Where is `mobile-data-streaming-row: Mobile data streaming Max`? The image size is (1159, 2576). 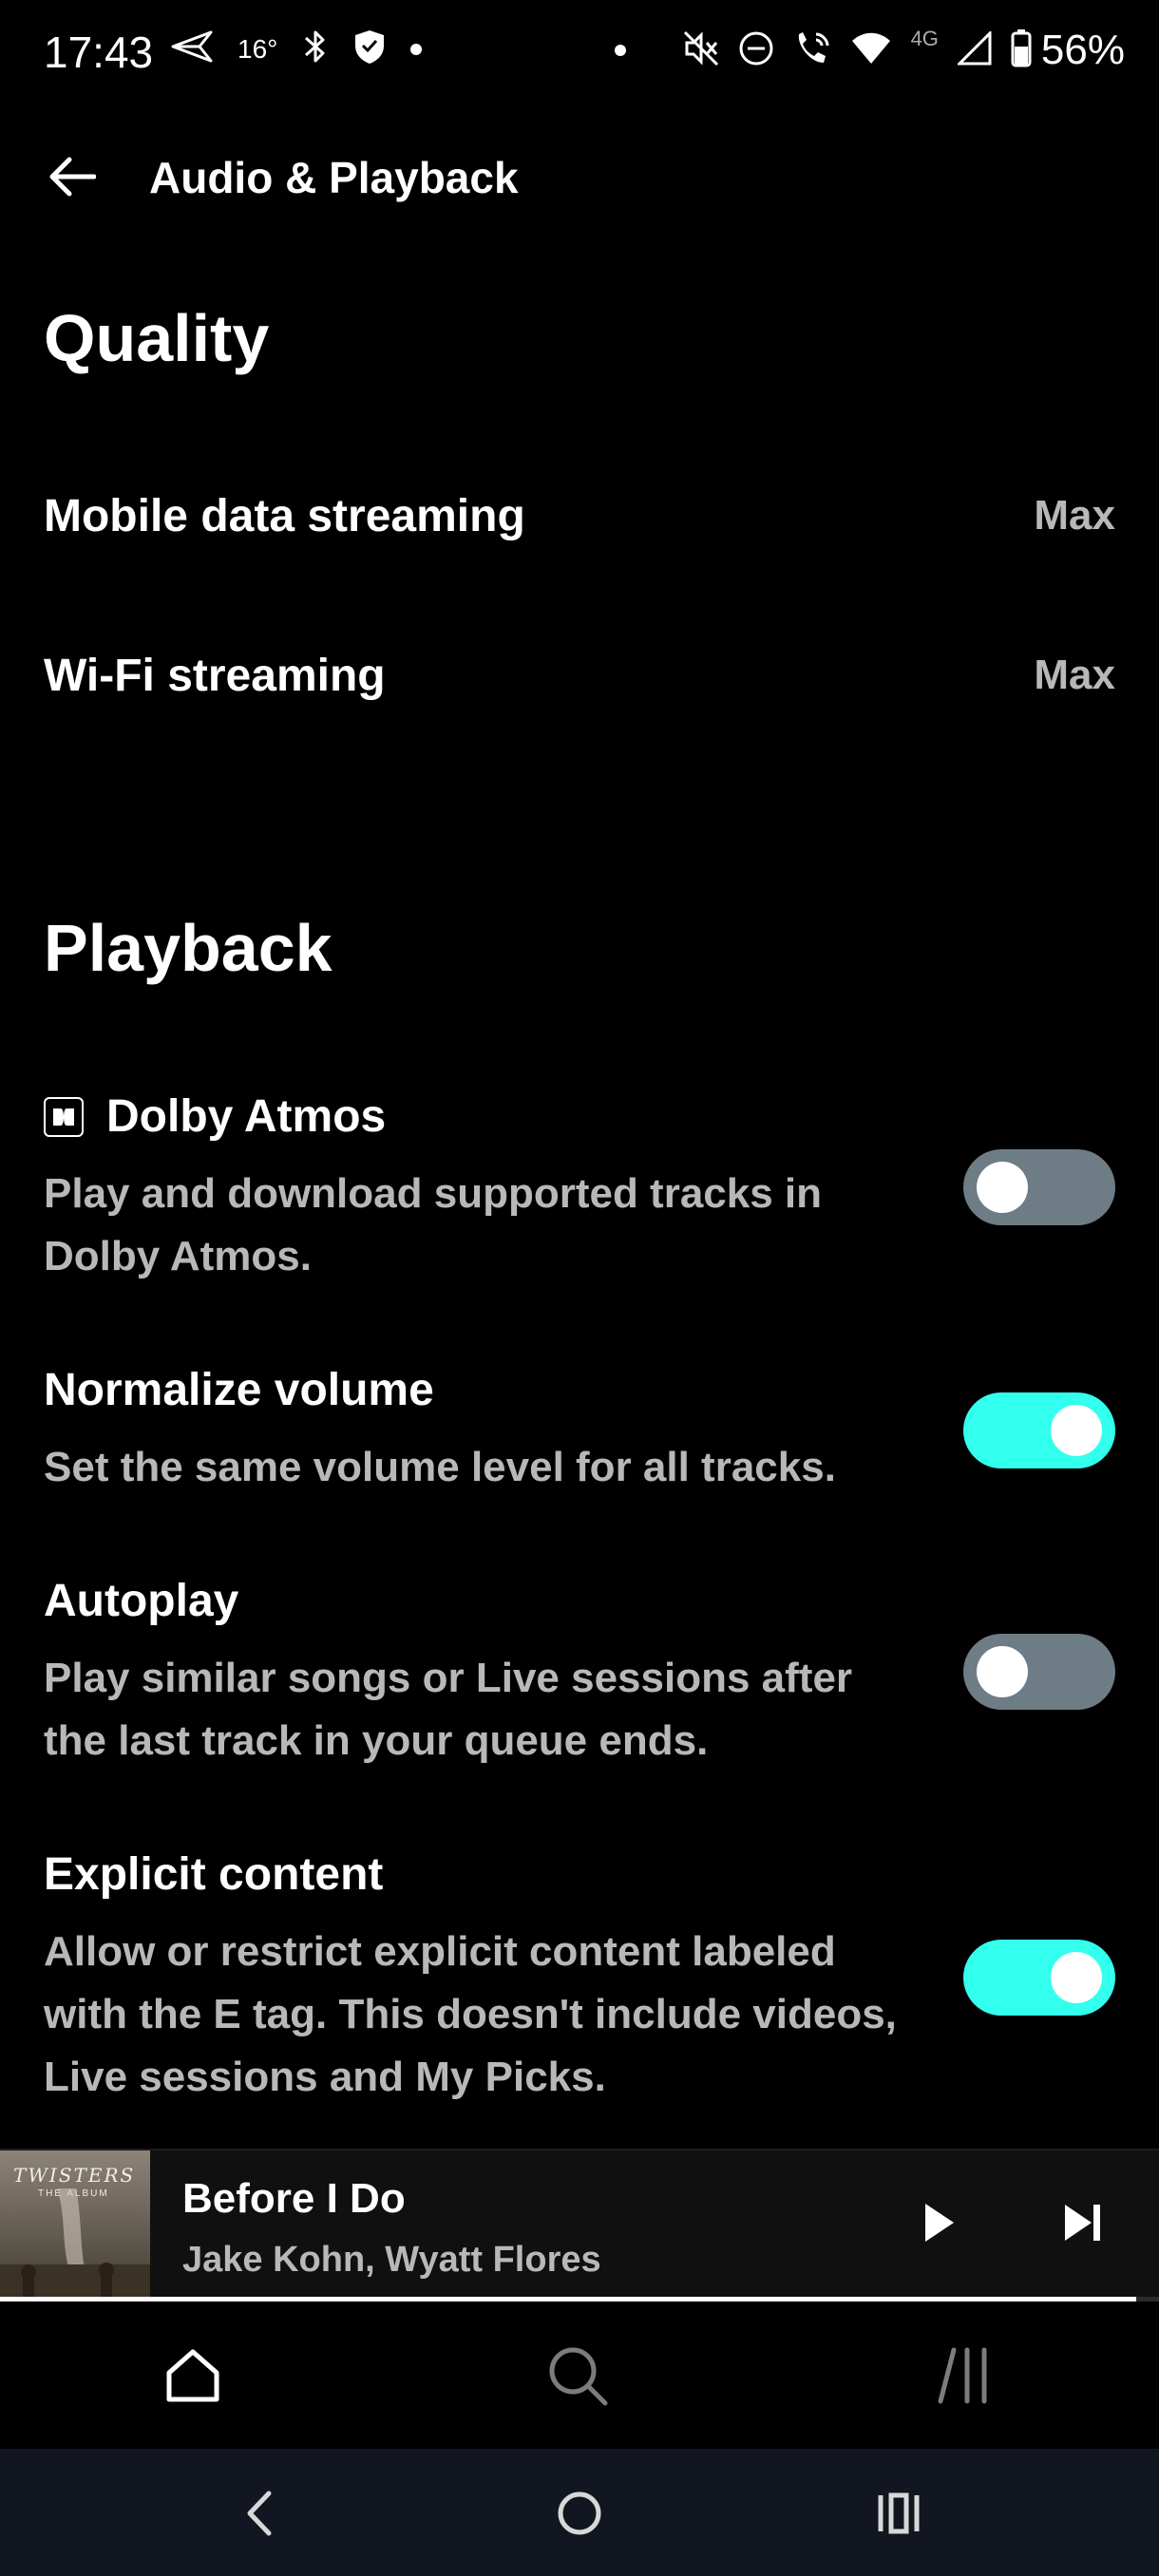 mobile-data-streaming-row: Mobile data streaming Max is located at coordinates (579, 515).